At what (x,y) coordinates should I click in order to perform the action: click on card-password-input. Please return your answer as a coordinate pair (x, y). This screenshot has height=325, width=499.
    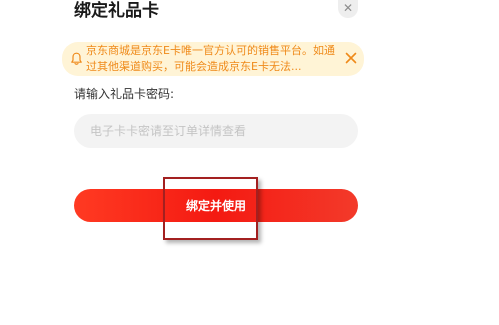
    Looking at the image, I should click on (216, 131).